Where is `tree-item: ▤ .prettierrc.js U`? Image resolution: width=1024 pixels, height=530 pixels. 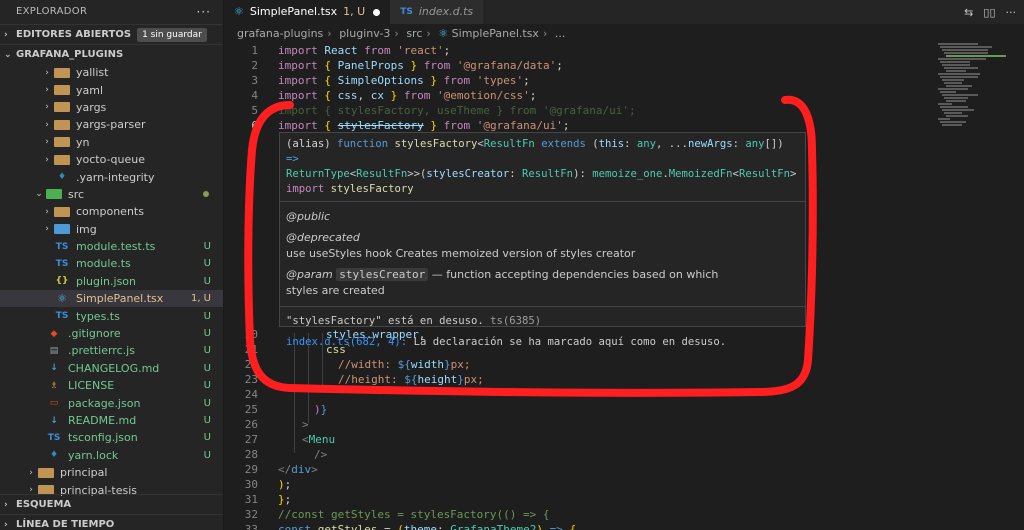
tree-item: ▤ .prettierrc.js U is located at coordinates (111, 350).